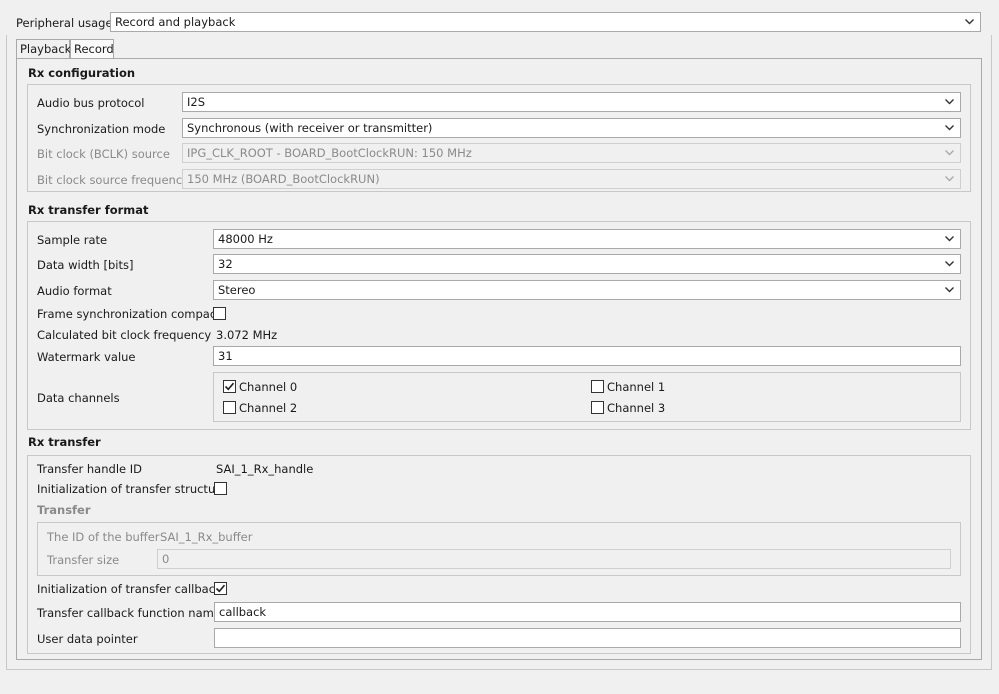 Image resolution: width=999 pixels, height=694 pixels. What do you see at coordinates (587, 397) in the screenshot?
I see `data-channels-group` at bounding box center [587, 397].